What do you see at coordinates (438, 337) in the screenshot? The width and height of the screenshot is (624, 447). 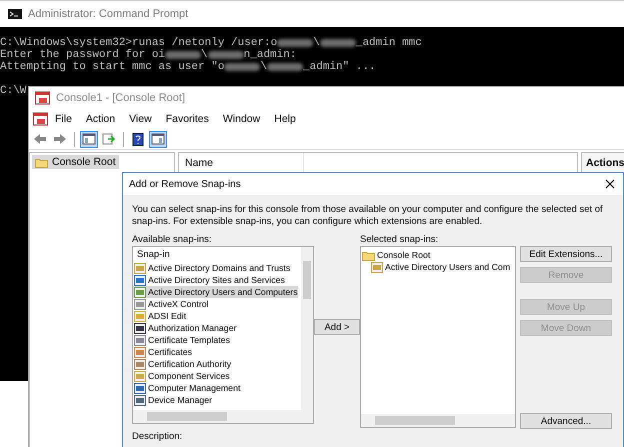 I see `selected-snap-ins-list: Console Root Active Directory Users and Com` at bounding box center [438, 337].